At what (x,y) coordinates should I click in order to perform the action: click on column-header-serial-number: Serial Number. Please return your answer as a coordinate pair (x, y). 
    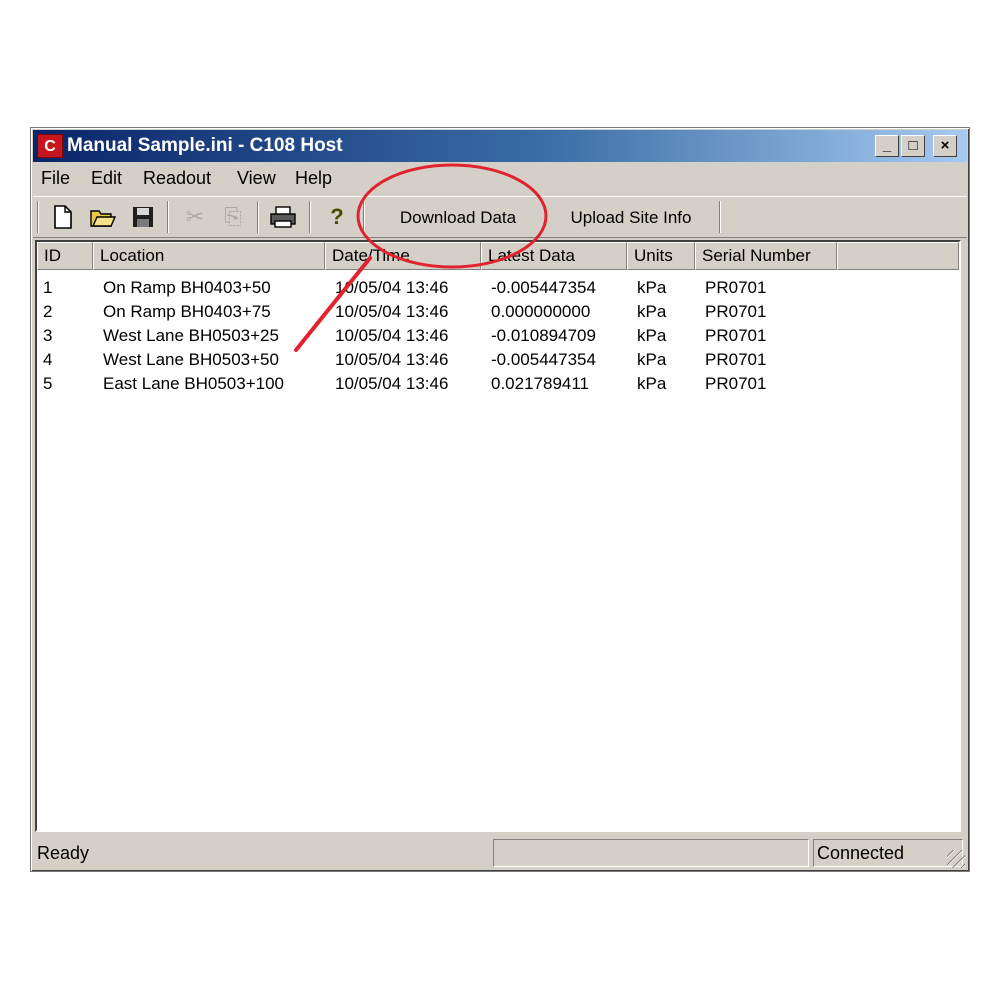
    Looking at the image, I should click on (766, 256).